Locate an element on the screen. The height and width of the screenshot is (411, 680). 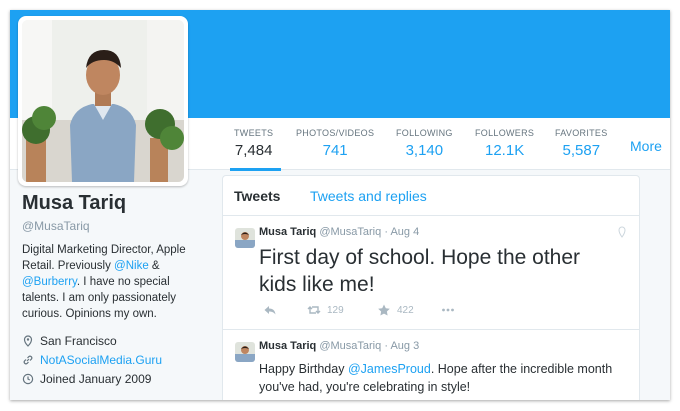
location-pin-icon is located at coordinates (622, 232).